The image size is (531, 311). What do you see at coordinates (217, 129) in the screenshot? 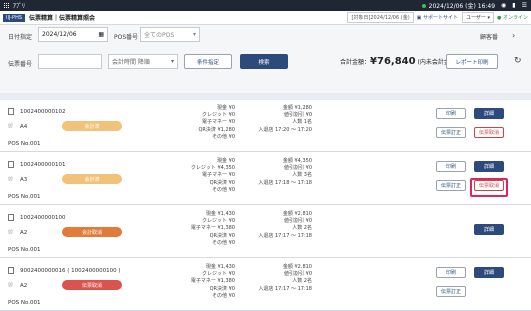
I see `payment-line: QR決済 ¥1,280` at bounding box center [217, 129].